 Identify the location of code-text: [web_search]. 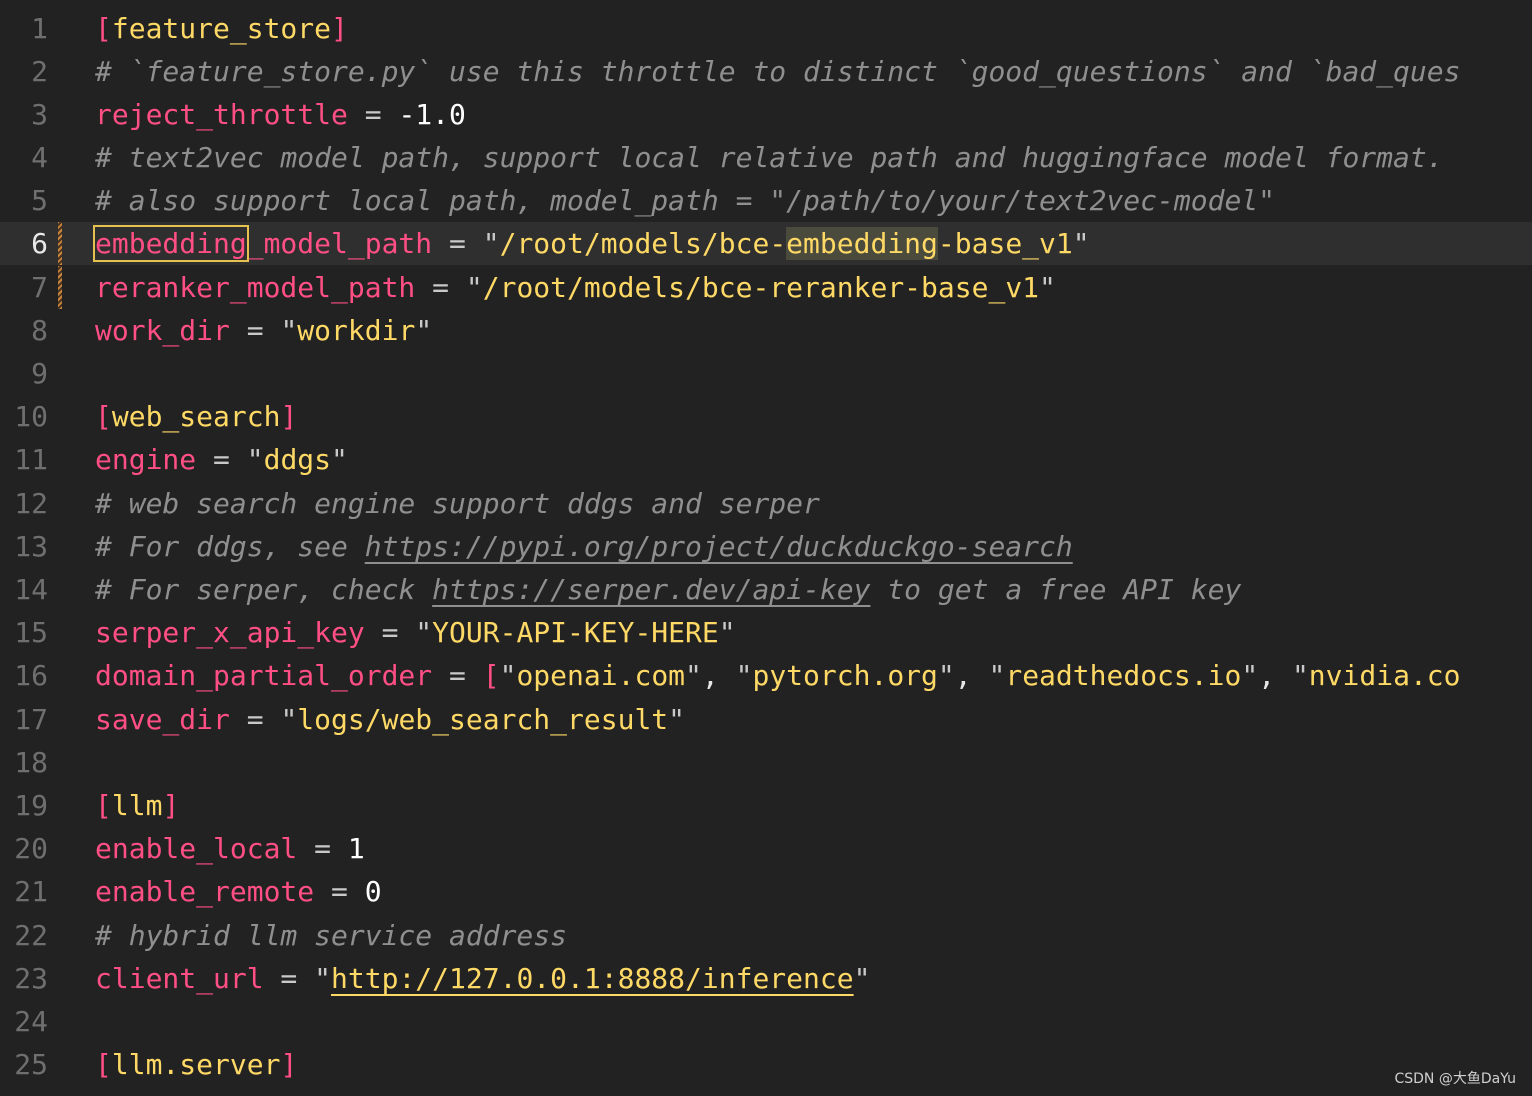
(196, 416).